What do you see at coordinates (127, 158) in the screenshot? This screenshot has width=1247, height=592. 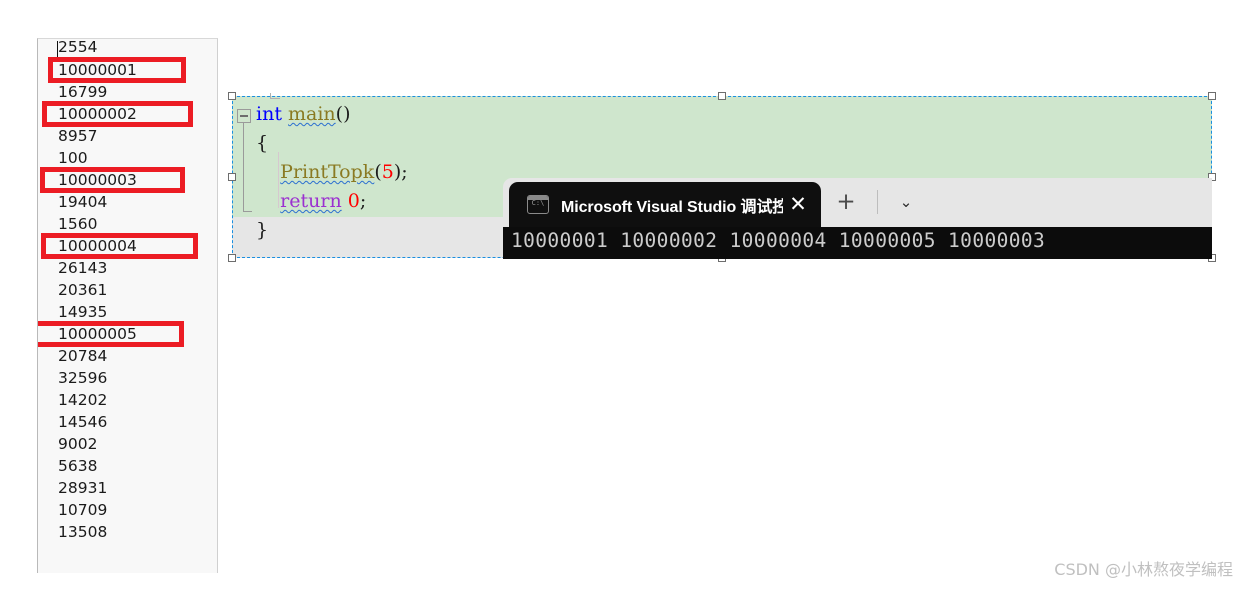 I see `list-item: 100` at bounding box center [127, 158].